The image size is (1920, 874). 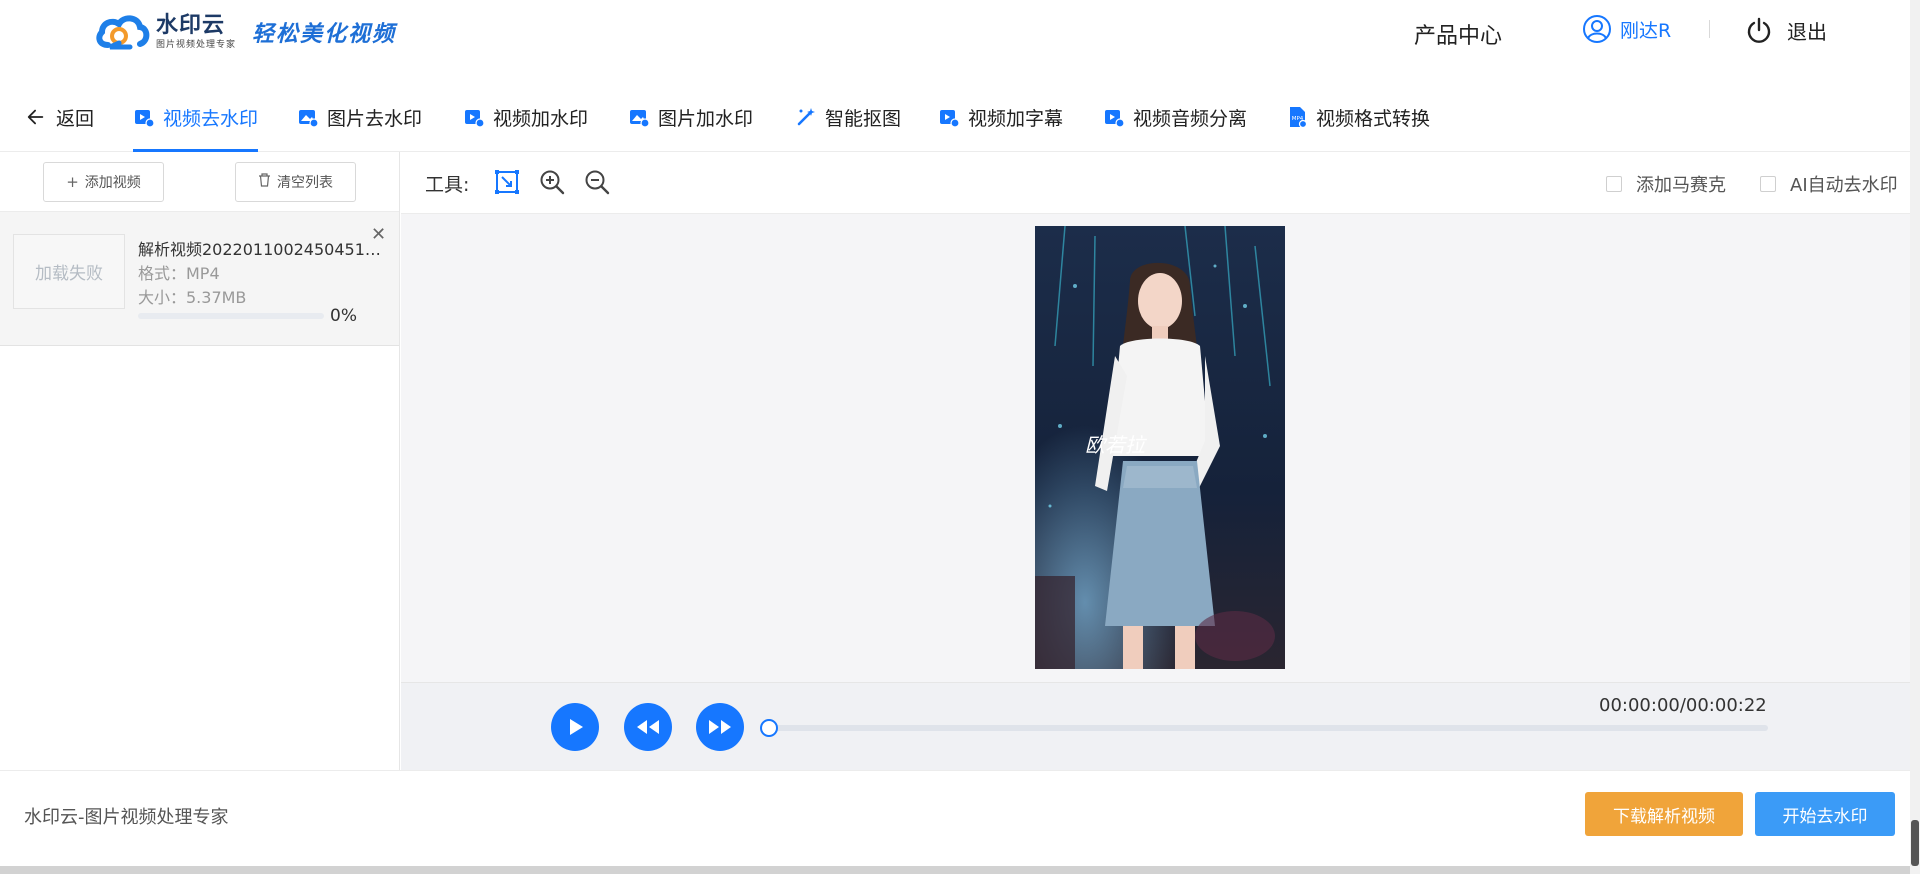 I want to click on video-preview: 欧若拉, so click(x=1160, y=447).